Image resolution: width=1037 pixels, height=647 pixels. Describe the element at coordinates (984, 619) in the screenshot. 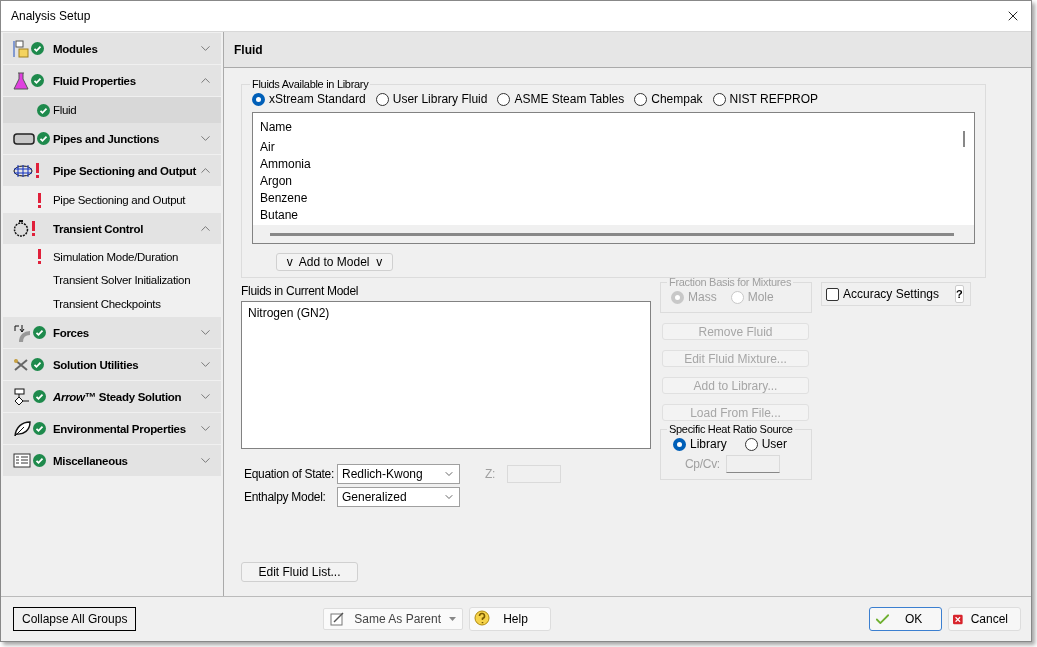

I see `cancel-button: Cancel` at that location.